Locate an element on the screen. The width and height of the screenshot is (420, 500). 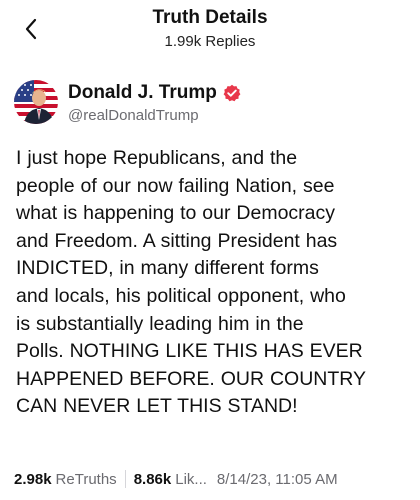
author-block: Donald J. Trump @realDonaldTrump is located at coordinates (210, 106).